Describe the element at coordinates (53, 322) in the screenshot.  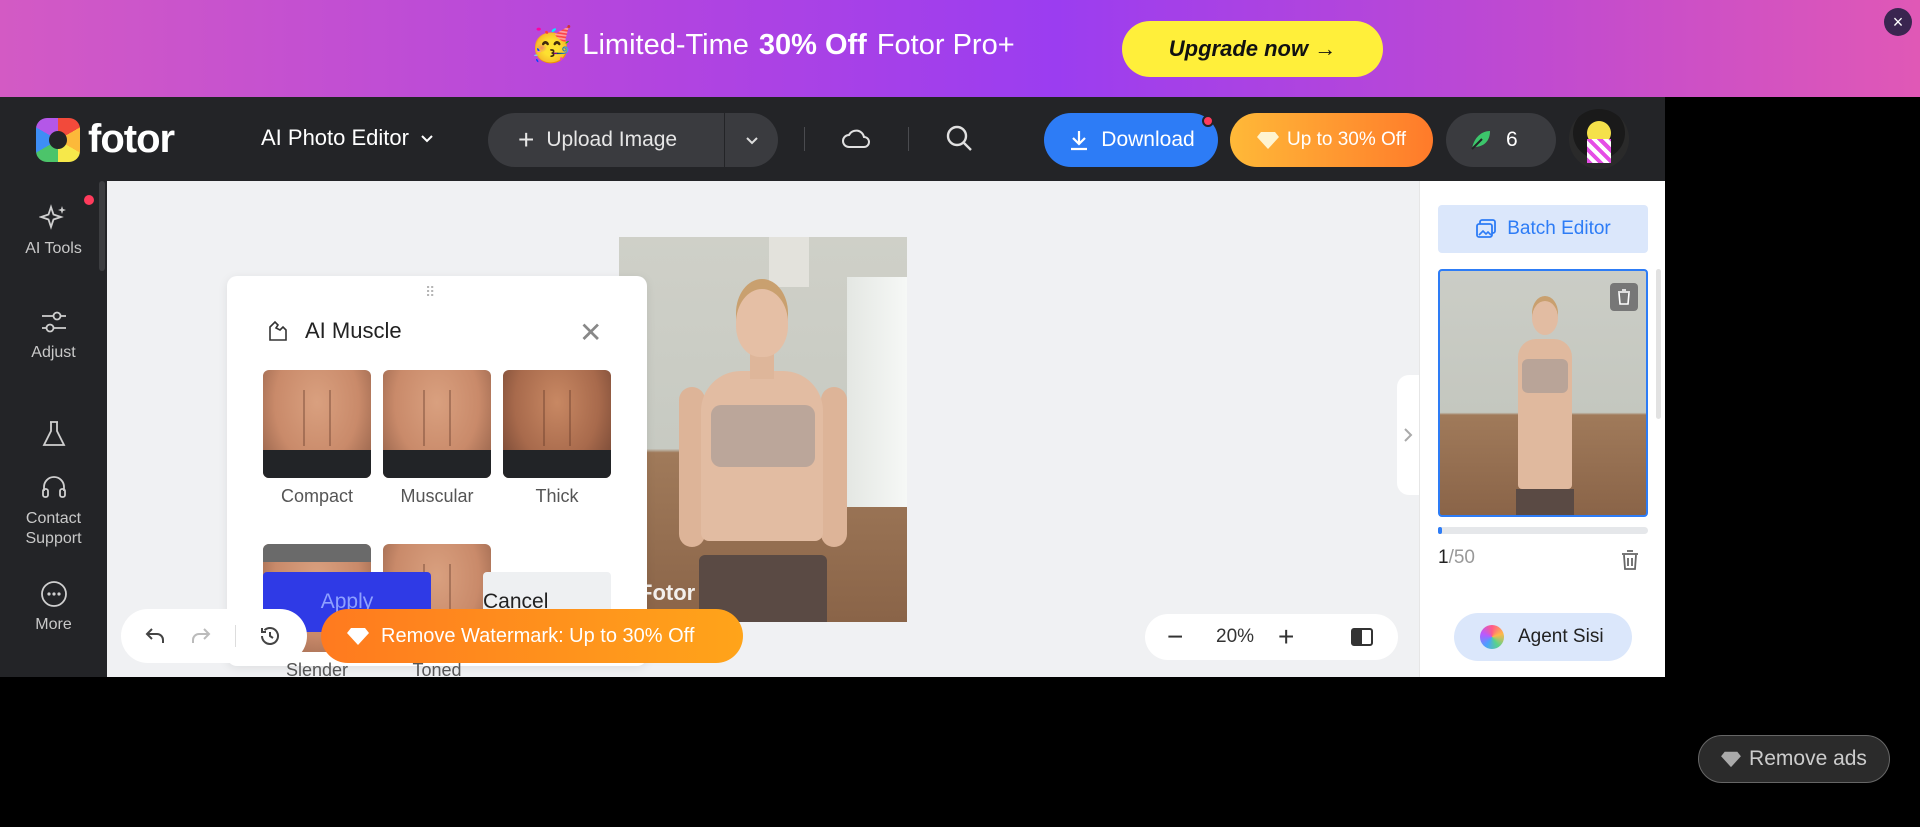
I see `sliders-icon` at that location.